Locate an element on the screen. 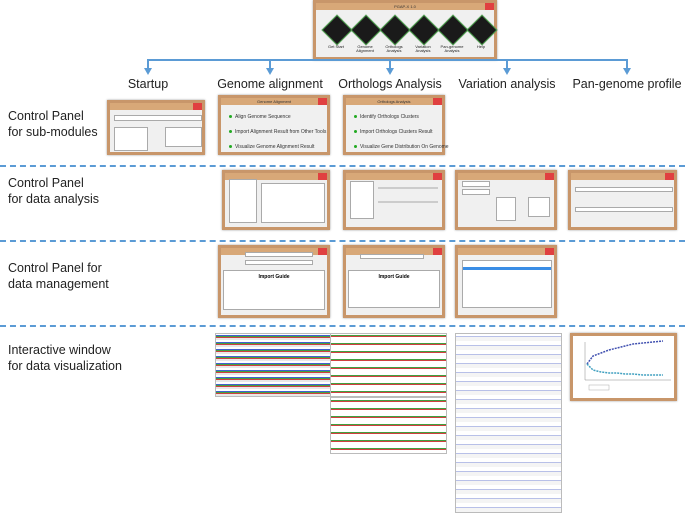 This screenshot has width=685, height=515. module-label: Orthologs Analysis is located at coordinates (394, 48).